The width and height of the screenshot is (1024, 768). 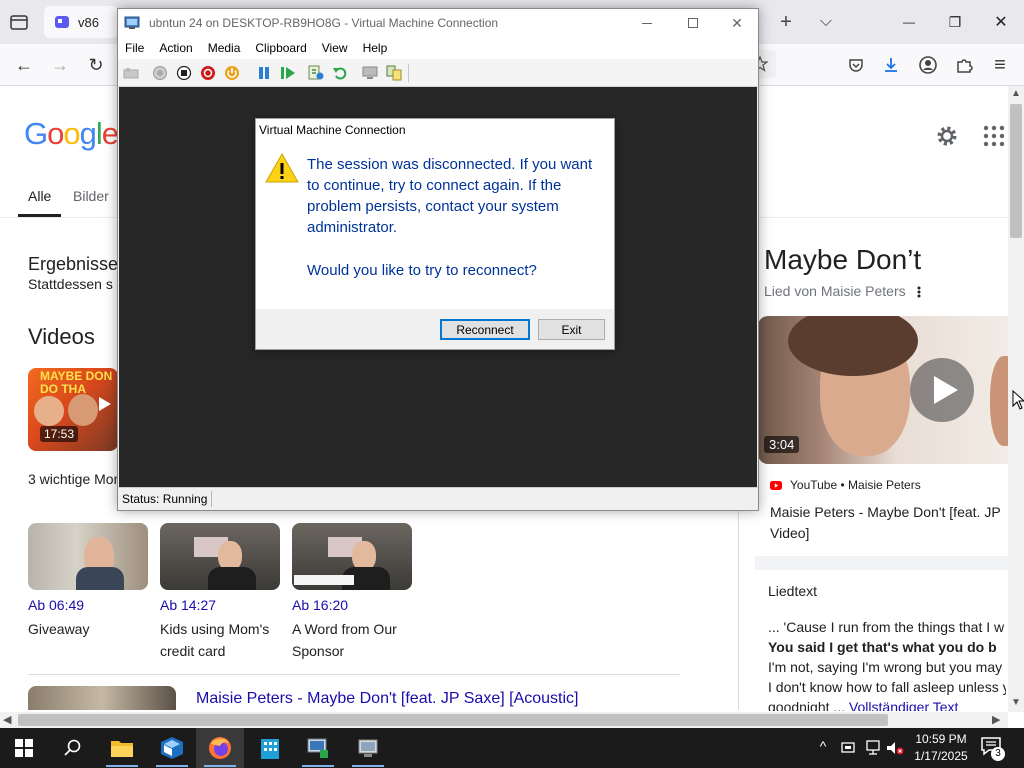 What do you see at coordinates (848, 748) in the screenshot?
I see `hyperv-tray-icon` at bounding box center [848, 748].